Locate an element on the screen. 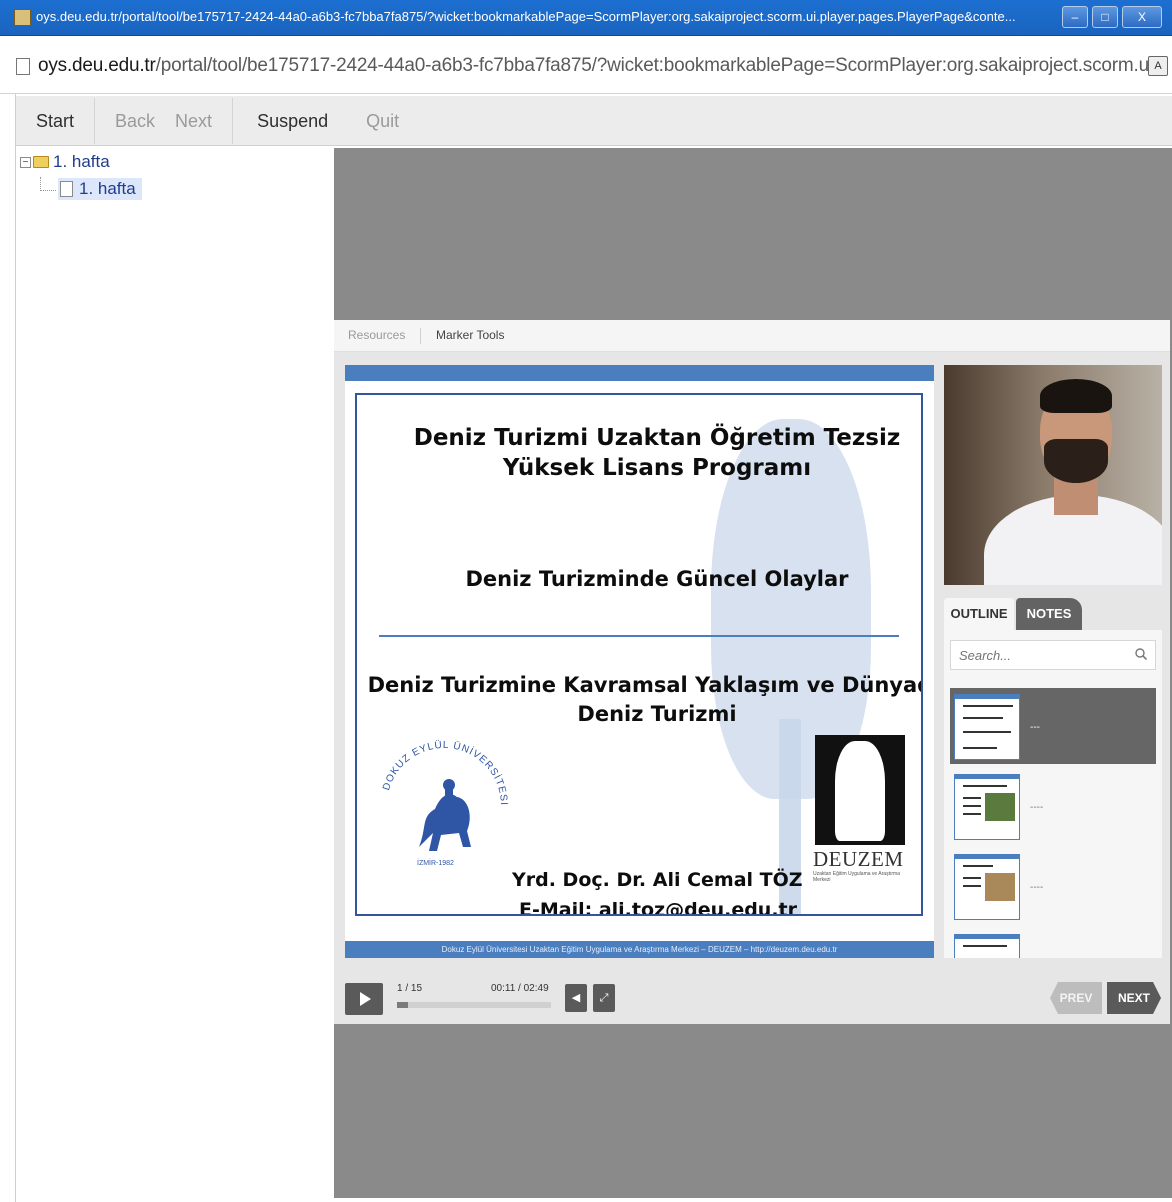 The image size is (1172, 1202). search-icon is located at coordinates (1141, 654).